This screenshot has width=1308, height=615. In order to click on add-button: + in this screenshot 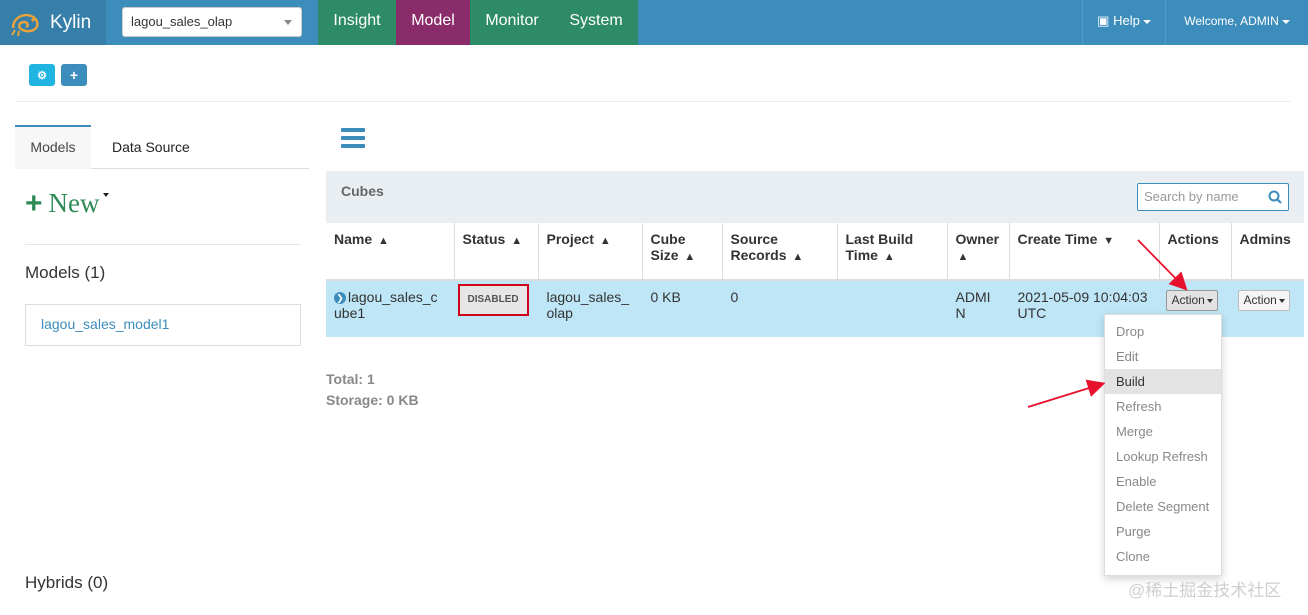, I will do `click(74, 75)`.